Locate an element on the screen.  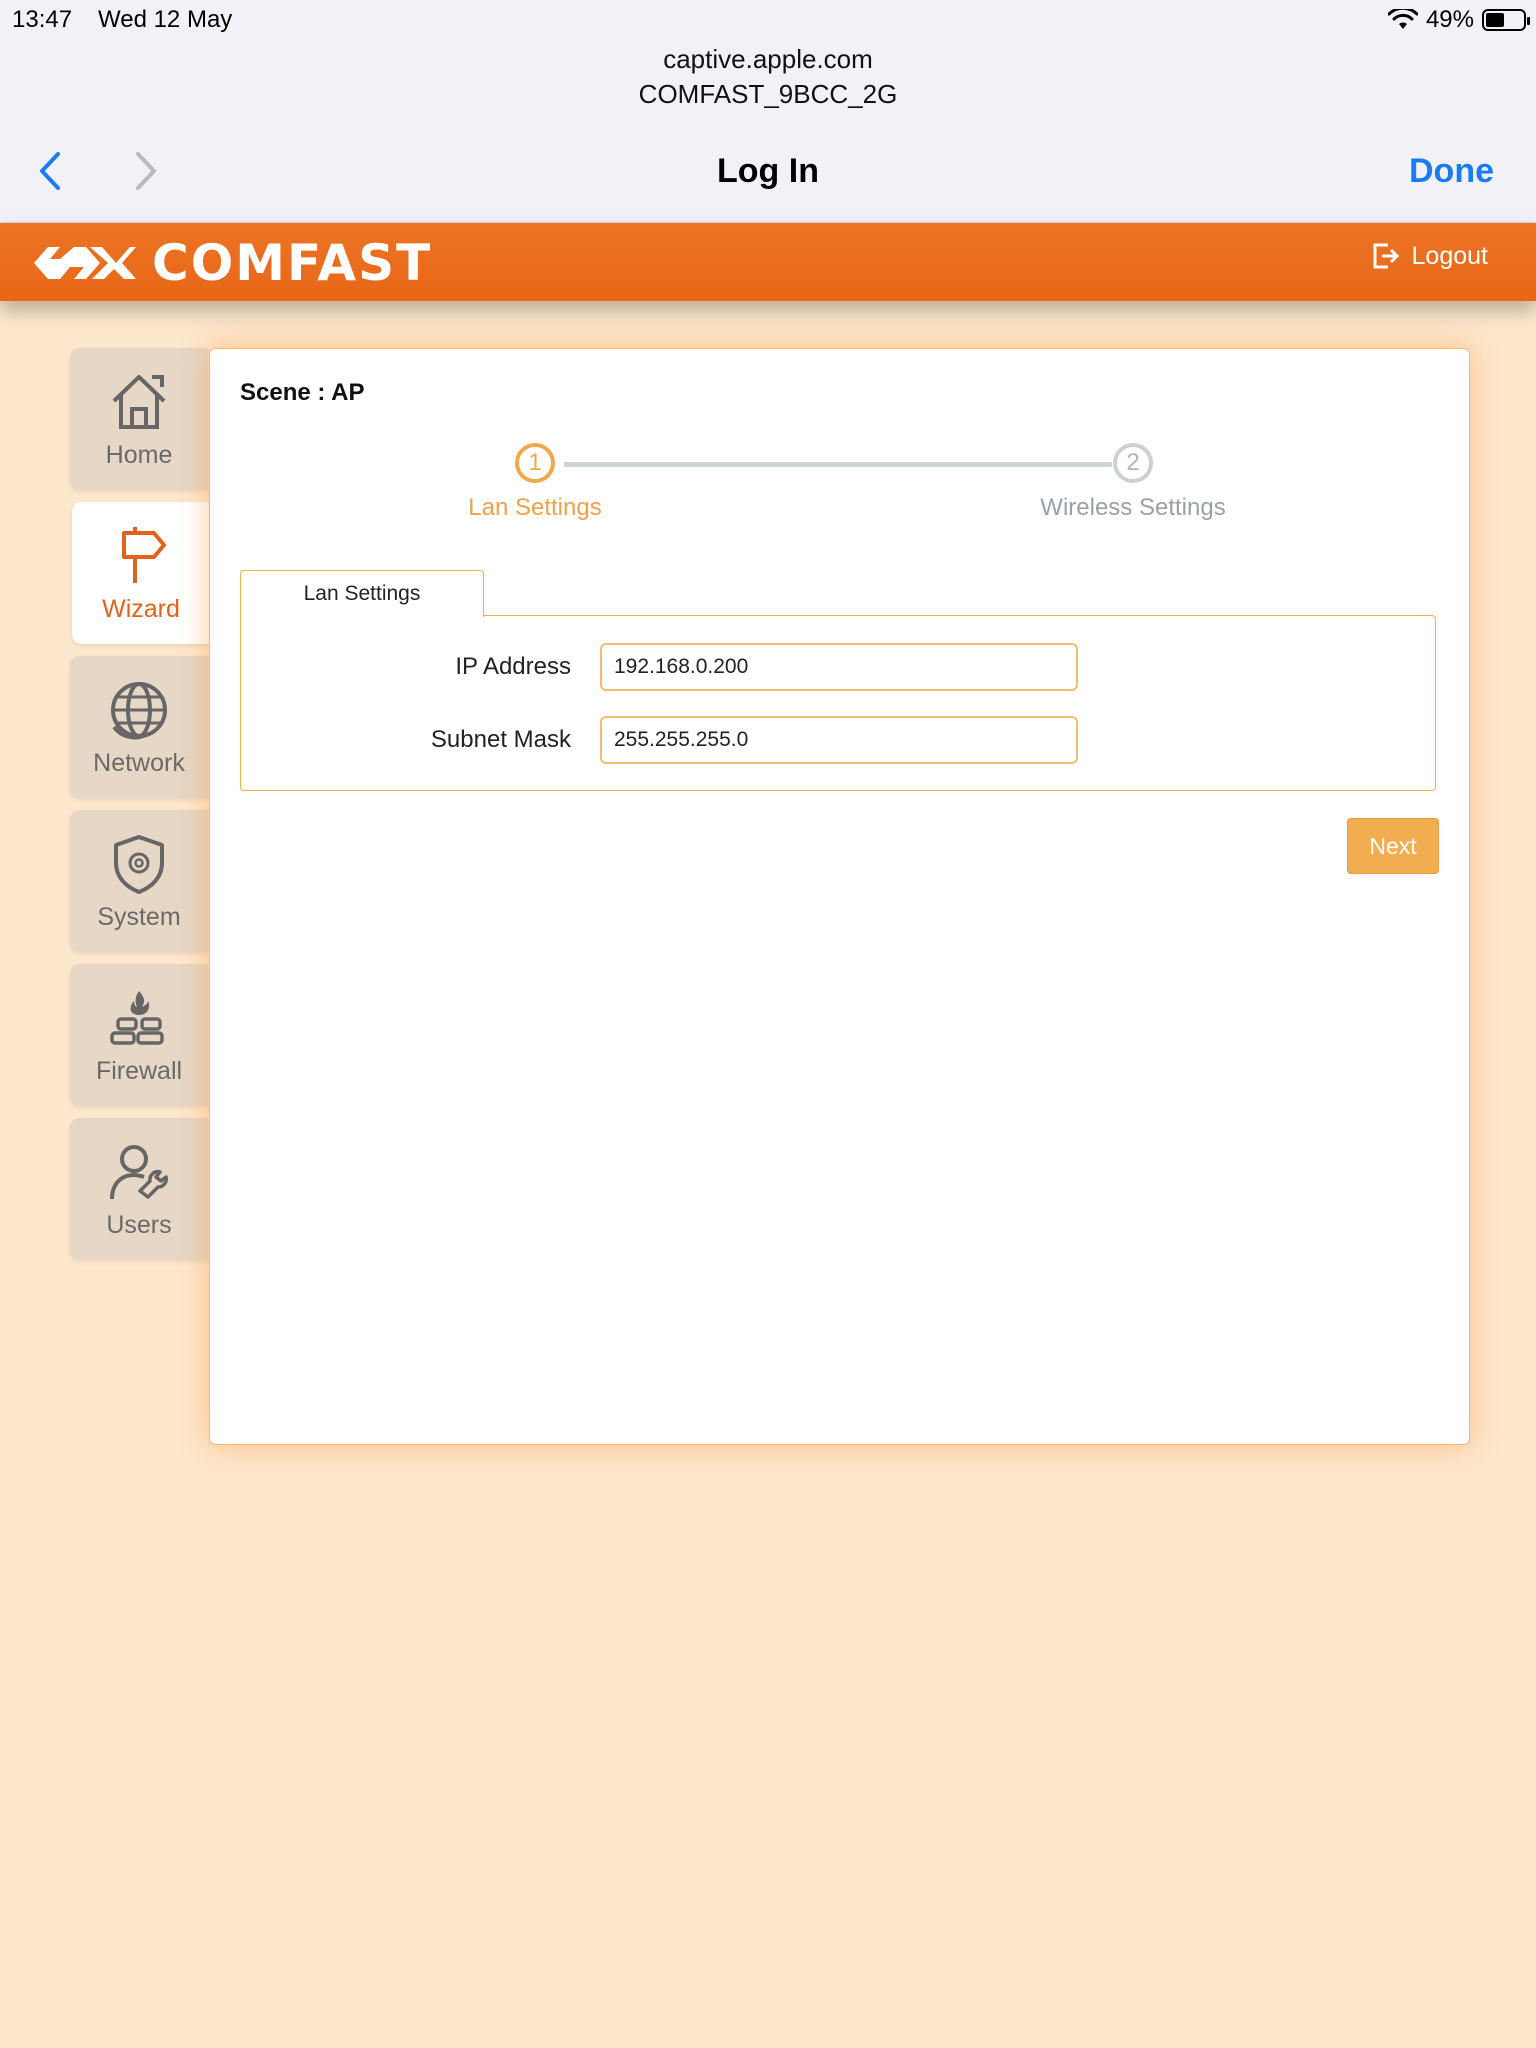
ip-address-label: IP Address is located at coordinates (513, 666).